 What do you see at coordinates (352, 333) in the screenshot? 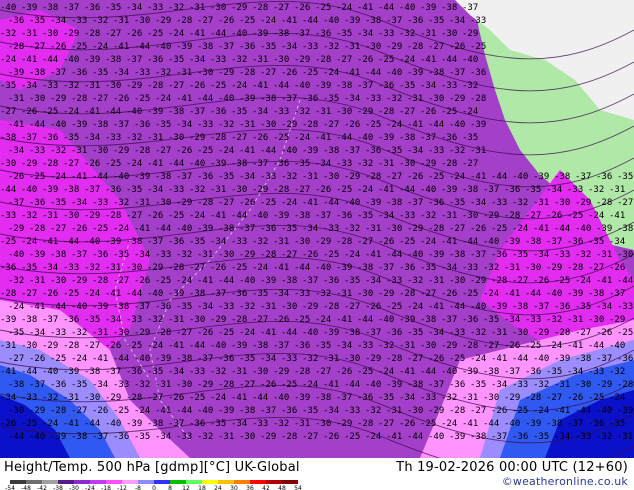
I see `isotherm-label: -38` at bounding box center [352, 333].